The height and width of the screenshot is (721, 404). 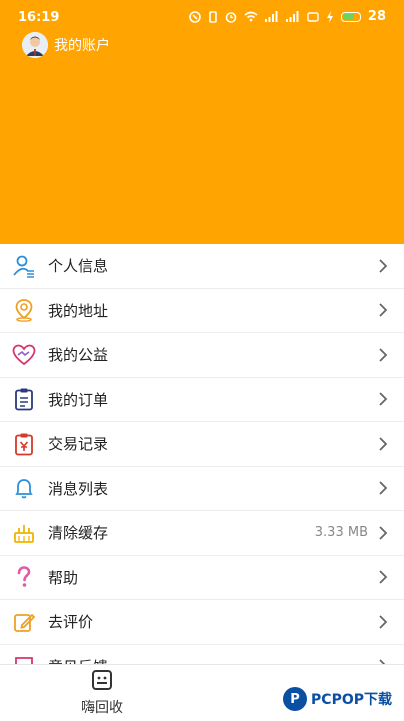 What do you see at coordinates (24, 622) in the screenshot?
I see `edit-icon` at bounding box center [24, 622].